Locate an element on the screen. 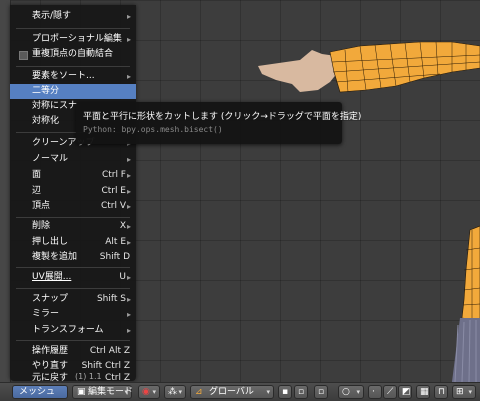  menu-item-label: スナップ is located at coordinates (50, 299).